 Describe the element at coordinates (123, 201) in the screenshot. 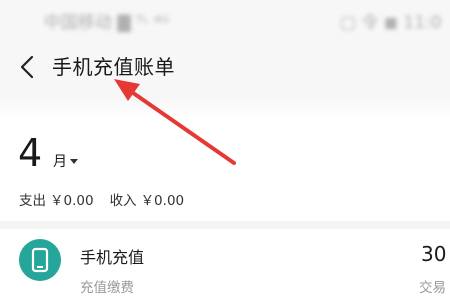

I see `income-label: 收入` at that location.